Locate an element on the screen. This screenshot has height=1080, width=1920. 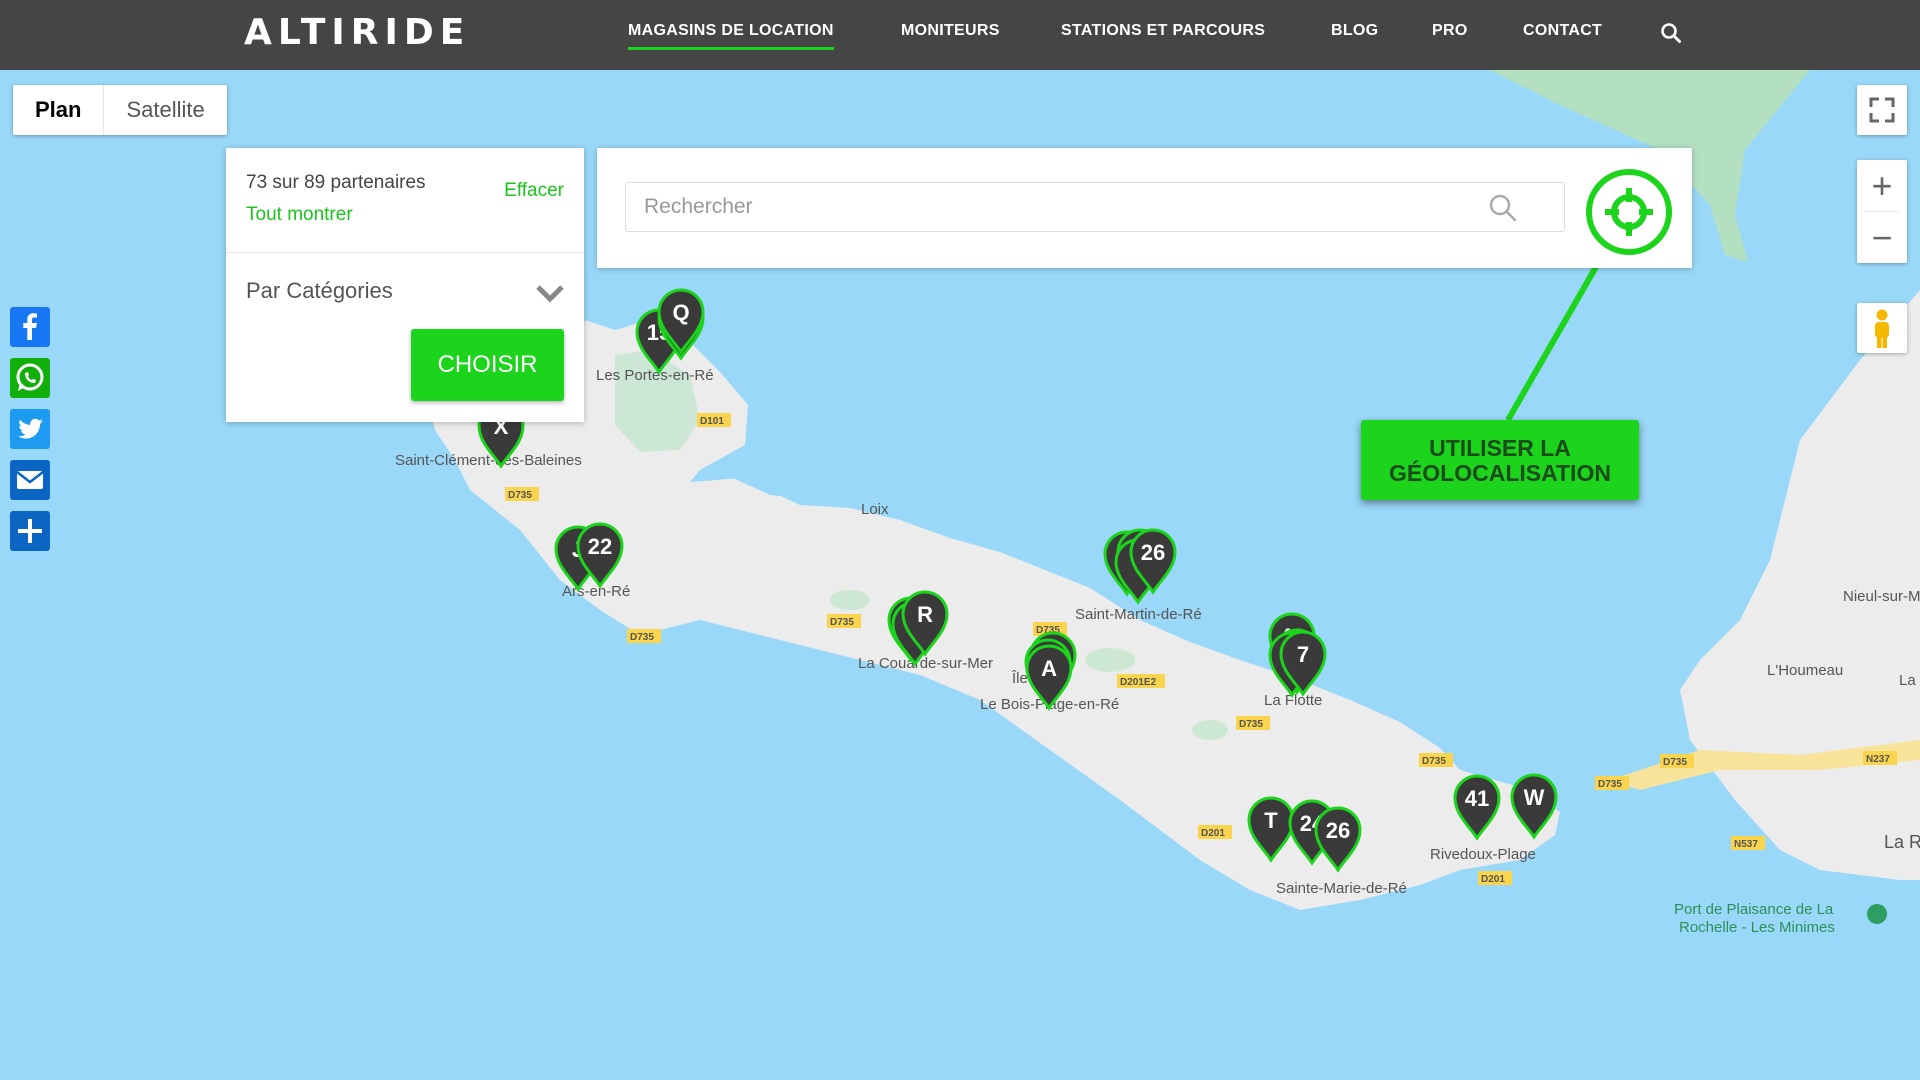
share-plus-icon is located at coordinates (30, 531).